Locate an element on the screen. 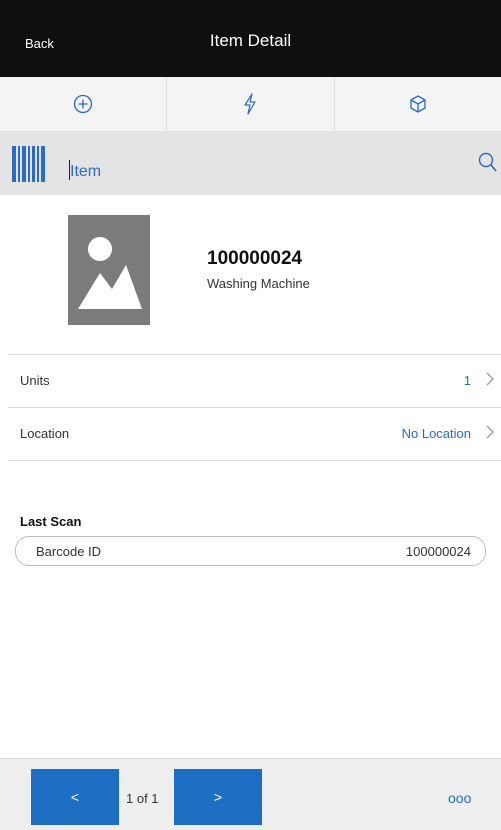 The width and height of the screenshot is (501, 830). quick-action-button is located at coordinates (251, 104).